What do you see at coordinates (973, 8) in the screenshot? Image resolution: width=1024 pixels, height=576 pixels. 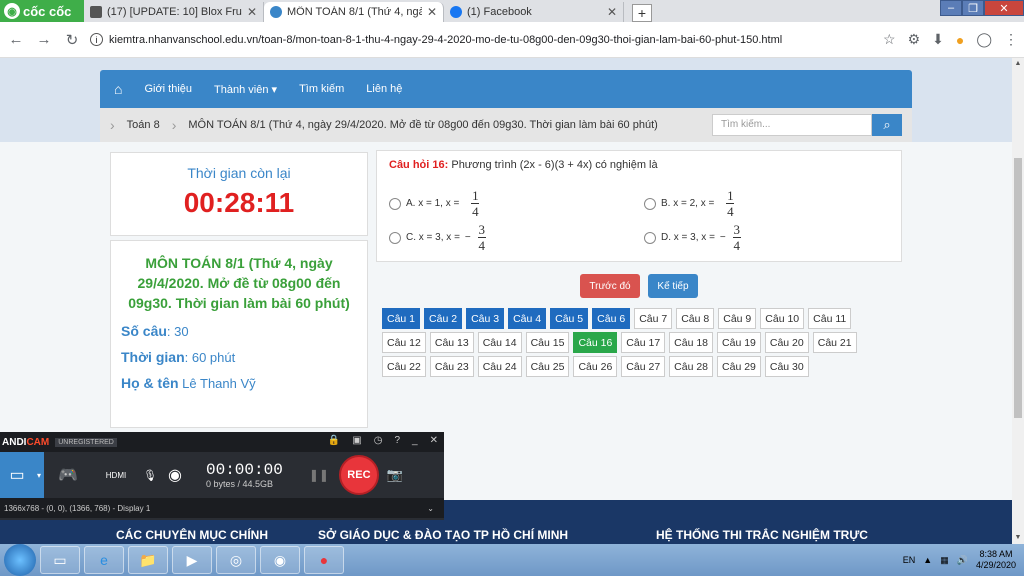 I see `maximize-icon: ❐` at bounding box center [973, 8].